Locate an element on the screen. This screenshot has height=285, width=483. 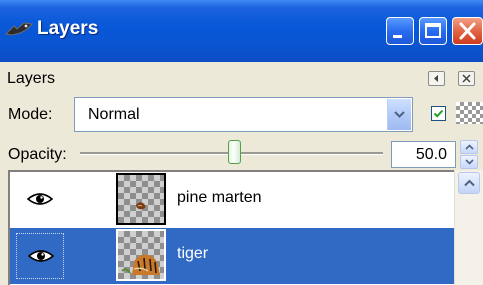
mode-select: Normal is located at coordinates (243, 114).